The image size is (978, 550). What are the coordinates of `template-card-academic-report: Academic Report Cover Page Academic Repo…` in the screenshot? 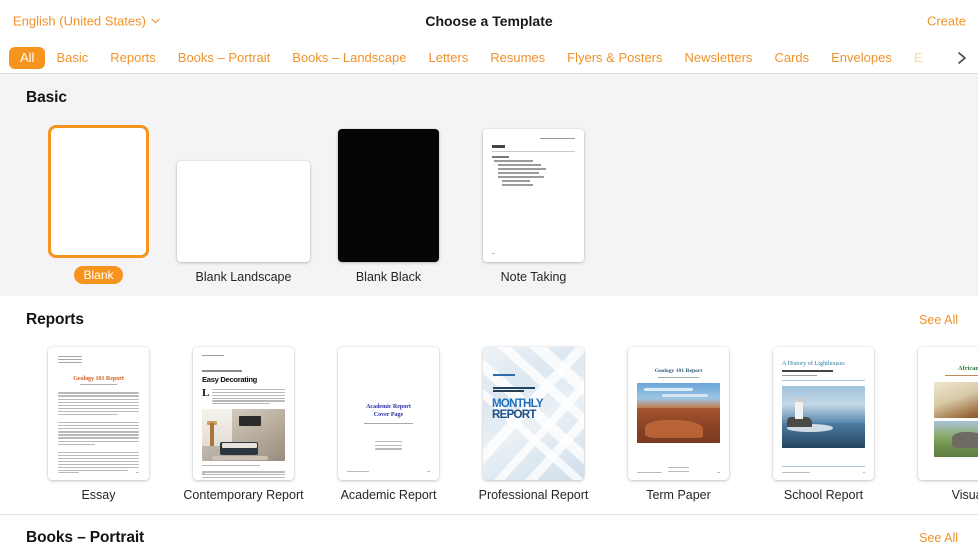 It's located at (388, 421).